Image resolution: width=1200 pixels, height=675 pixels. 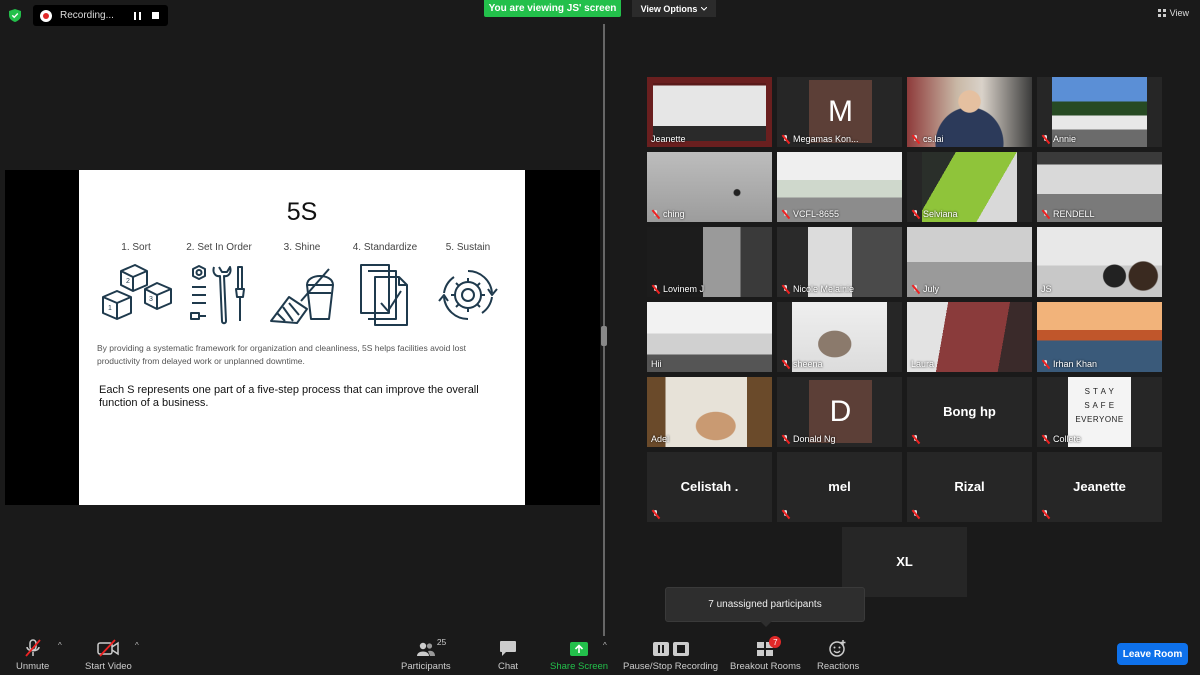 I want to click on participant-tile: S T A Y S A F E EVERYONE Collete, so click(x=1099, y=412).